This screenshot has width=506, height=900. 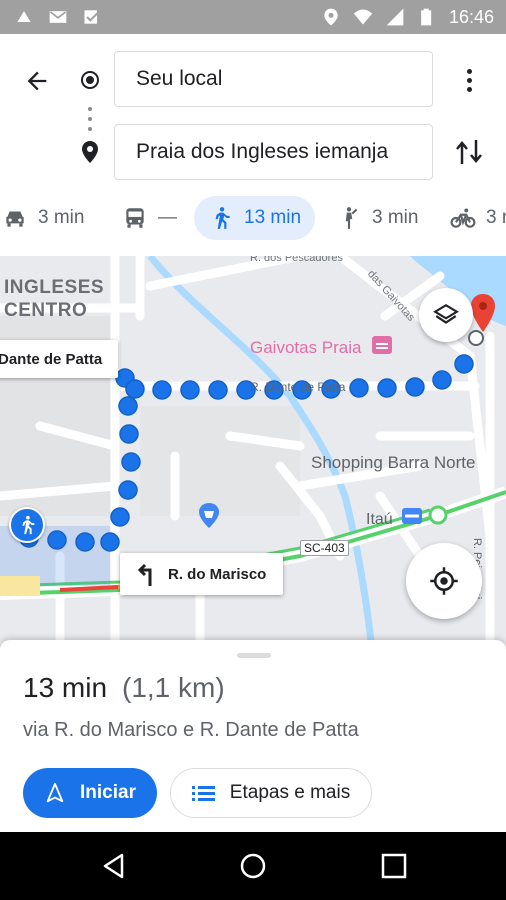 I want to click on route-via: via R. do Marisco e R. Dante de Patta, so click(x=191, y=730).